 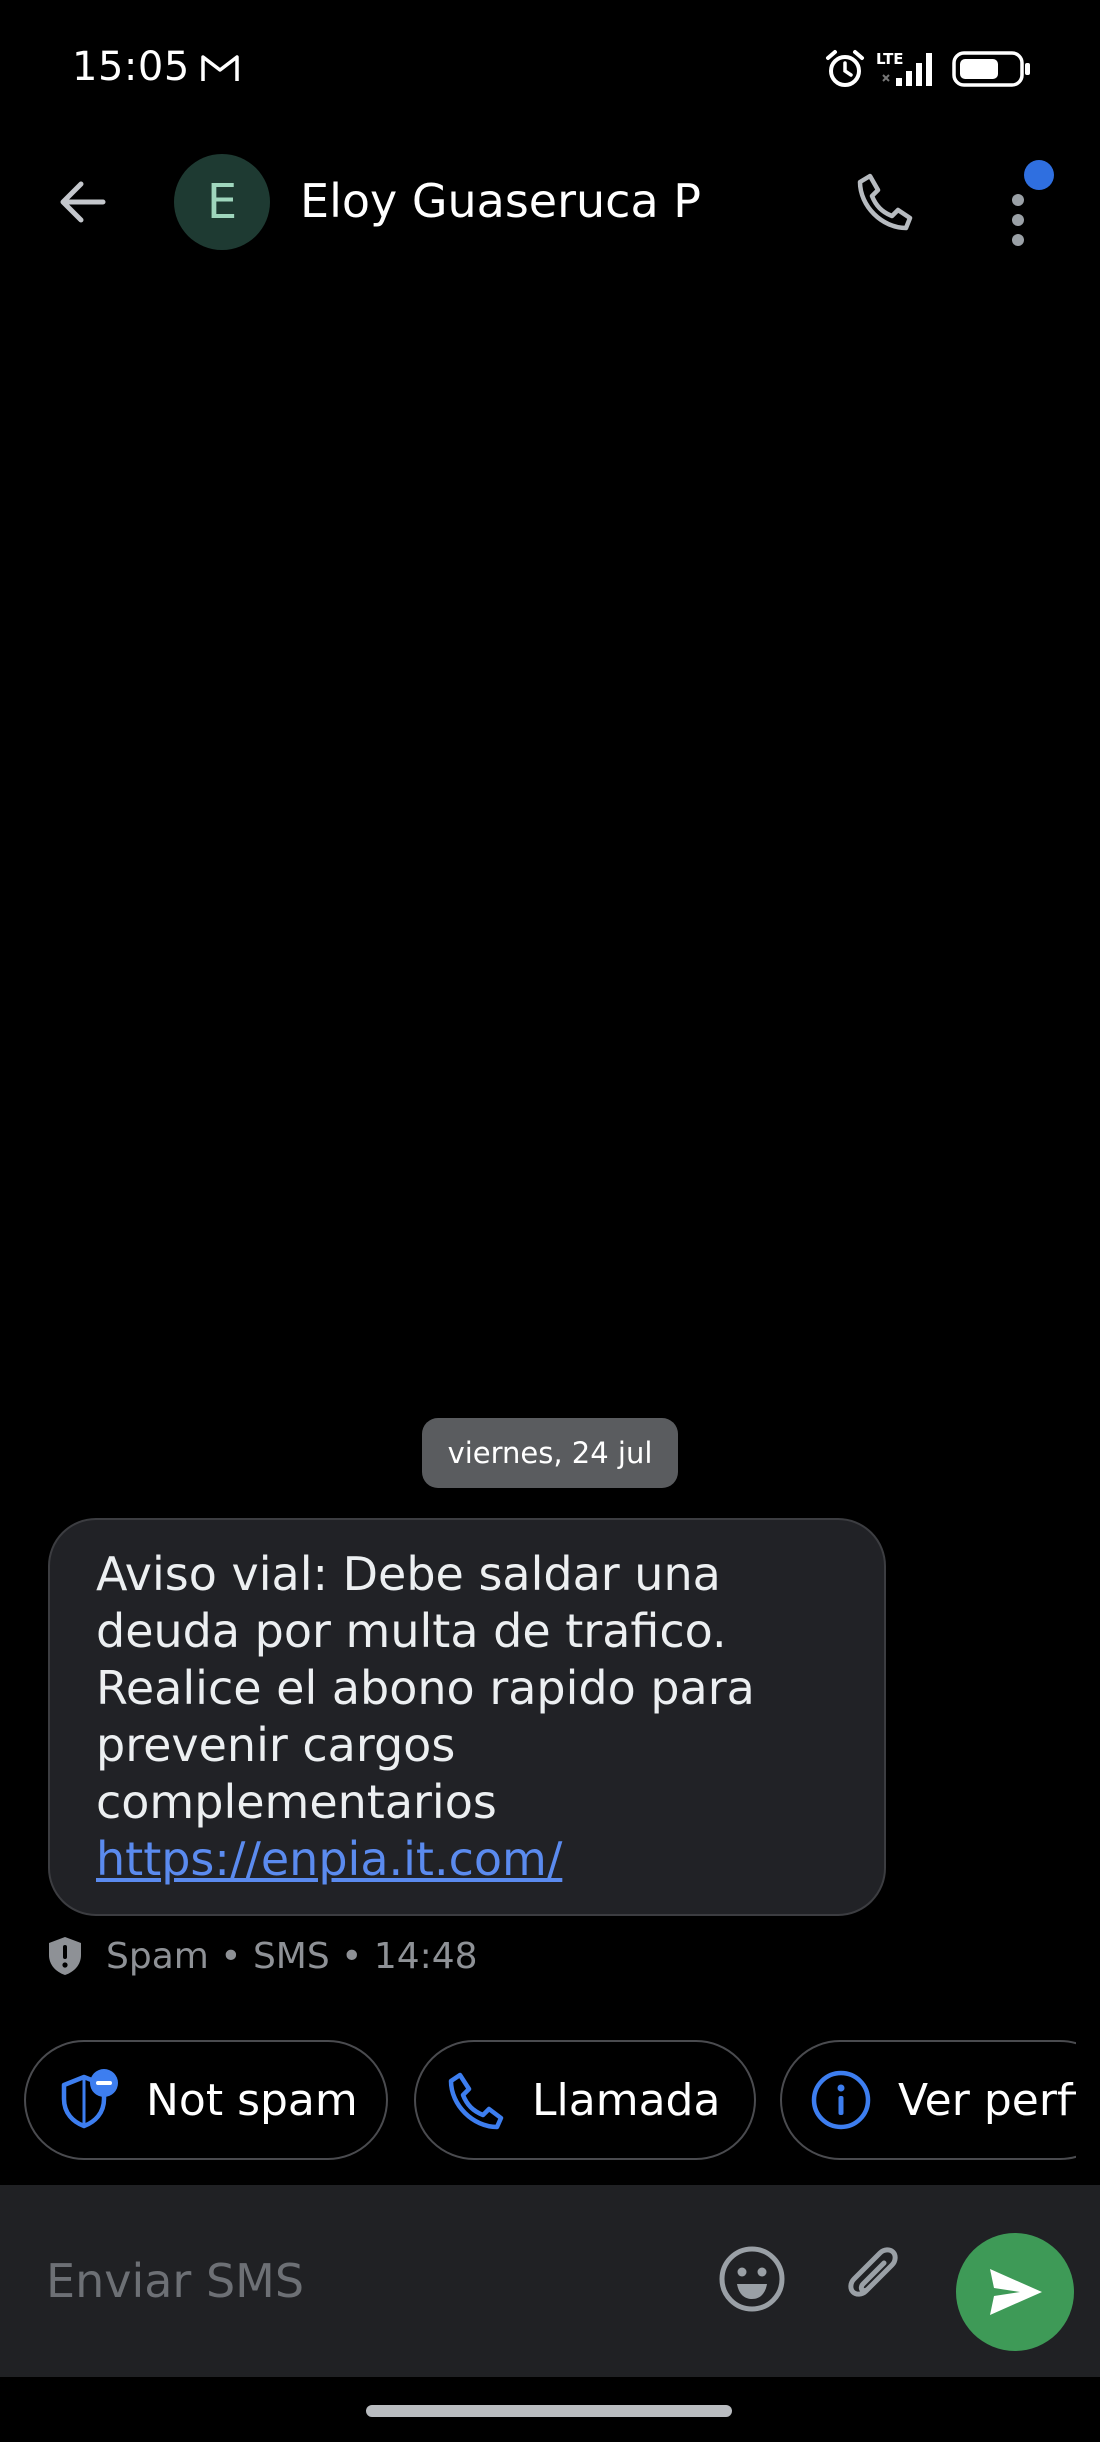 I want to click on back-arrow-icon, so click(x=83, y=202).